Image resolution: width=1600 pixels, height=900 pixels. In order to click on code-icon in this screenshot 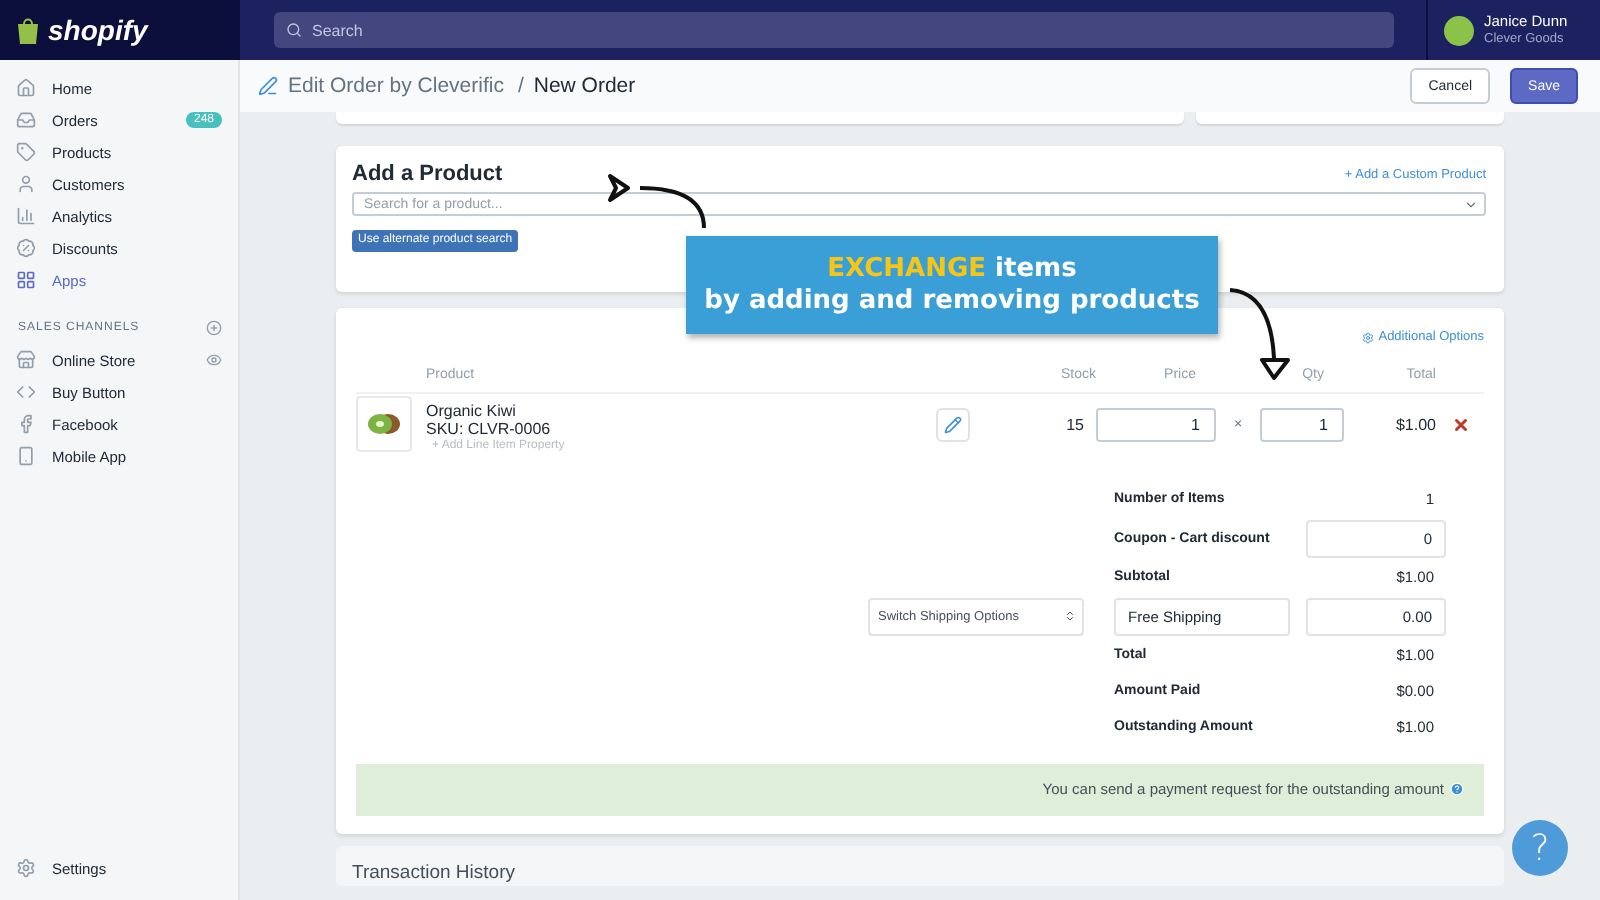, I will do `click(26, 392)`.